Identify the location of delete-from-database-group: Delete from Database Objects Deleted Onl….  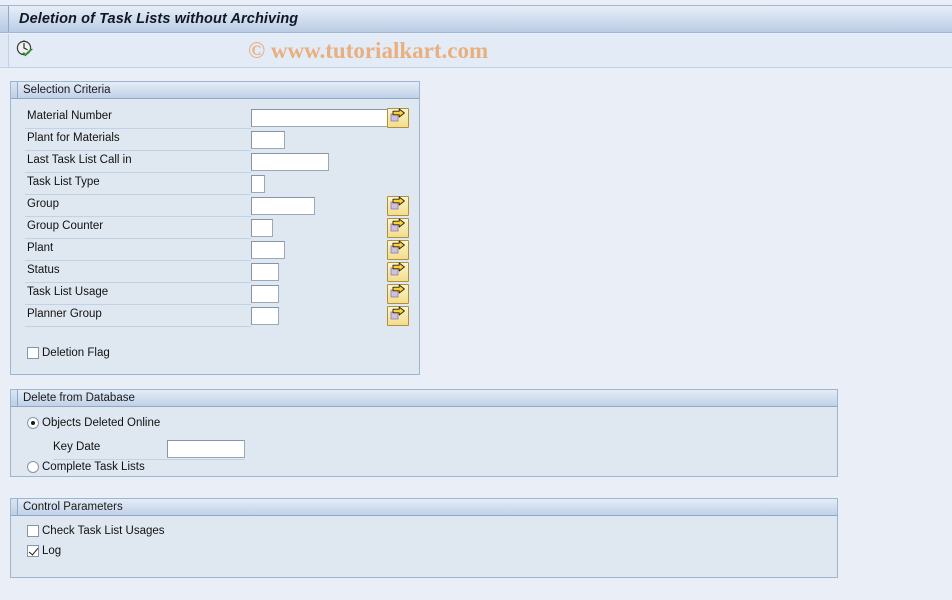
(424, 433).